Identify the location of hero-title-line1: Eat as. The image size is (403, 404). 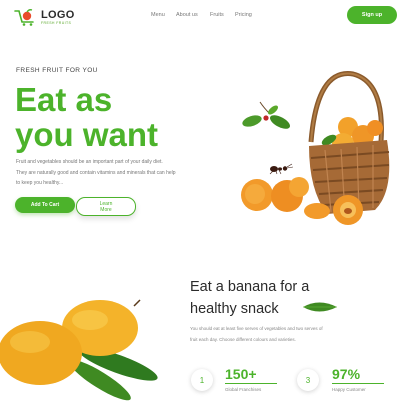
(64, 99).